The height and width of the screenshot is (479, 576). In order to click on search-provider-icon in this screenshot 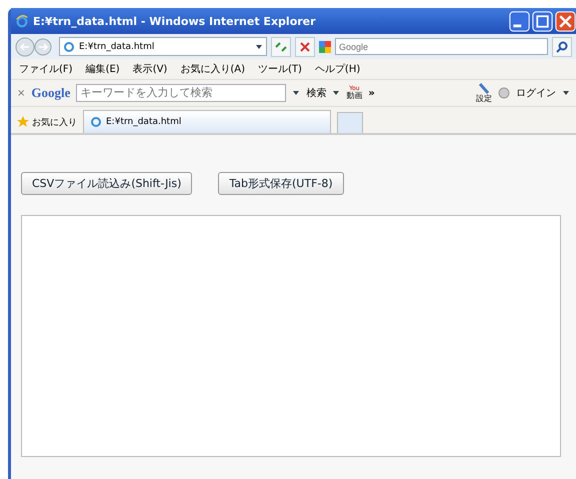, I will do `click(325, 46)`.